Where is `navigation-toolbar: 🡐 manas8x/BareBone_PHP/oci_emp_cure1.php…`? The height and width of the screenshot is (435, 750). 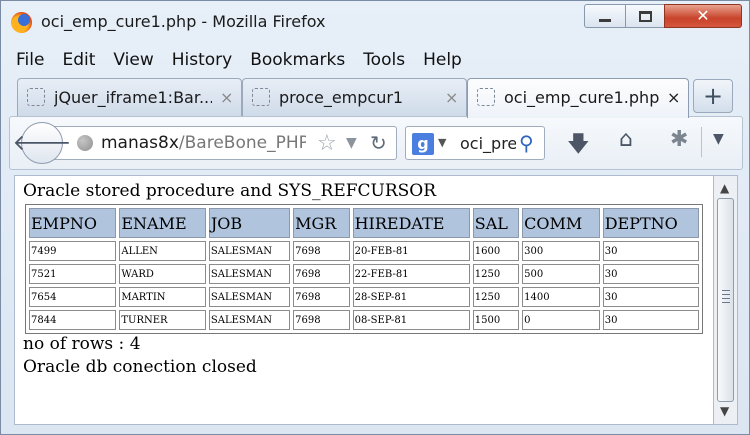
navigation-toolbar: 🡐 manas8x/BareBone_PHP/oci_emp_cure1.php… is located at coordinates (376, 143).